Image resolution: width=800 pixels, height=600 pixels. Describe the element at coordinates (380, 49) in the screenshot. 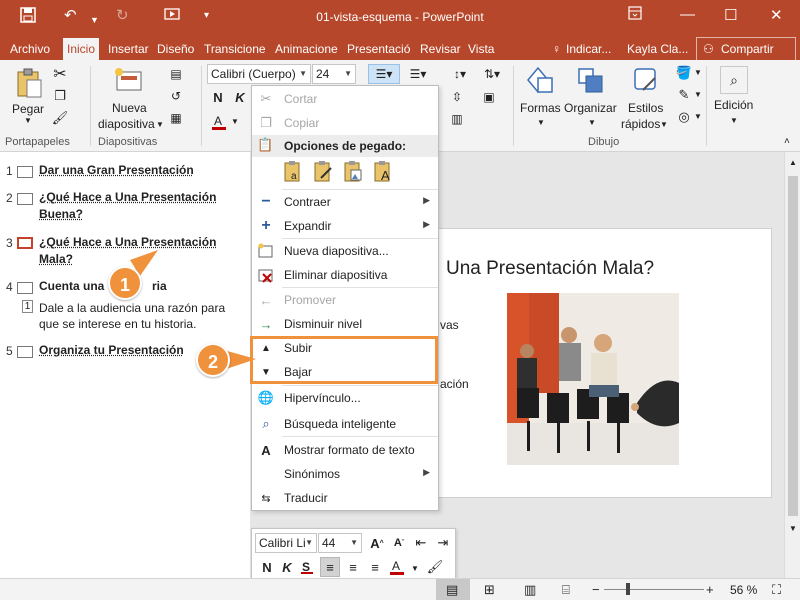

I see `tab-presentacion: Presentació` at that location.